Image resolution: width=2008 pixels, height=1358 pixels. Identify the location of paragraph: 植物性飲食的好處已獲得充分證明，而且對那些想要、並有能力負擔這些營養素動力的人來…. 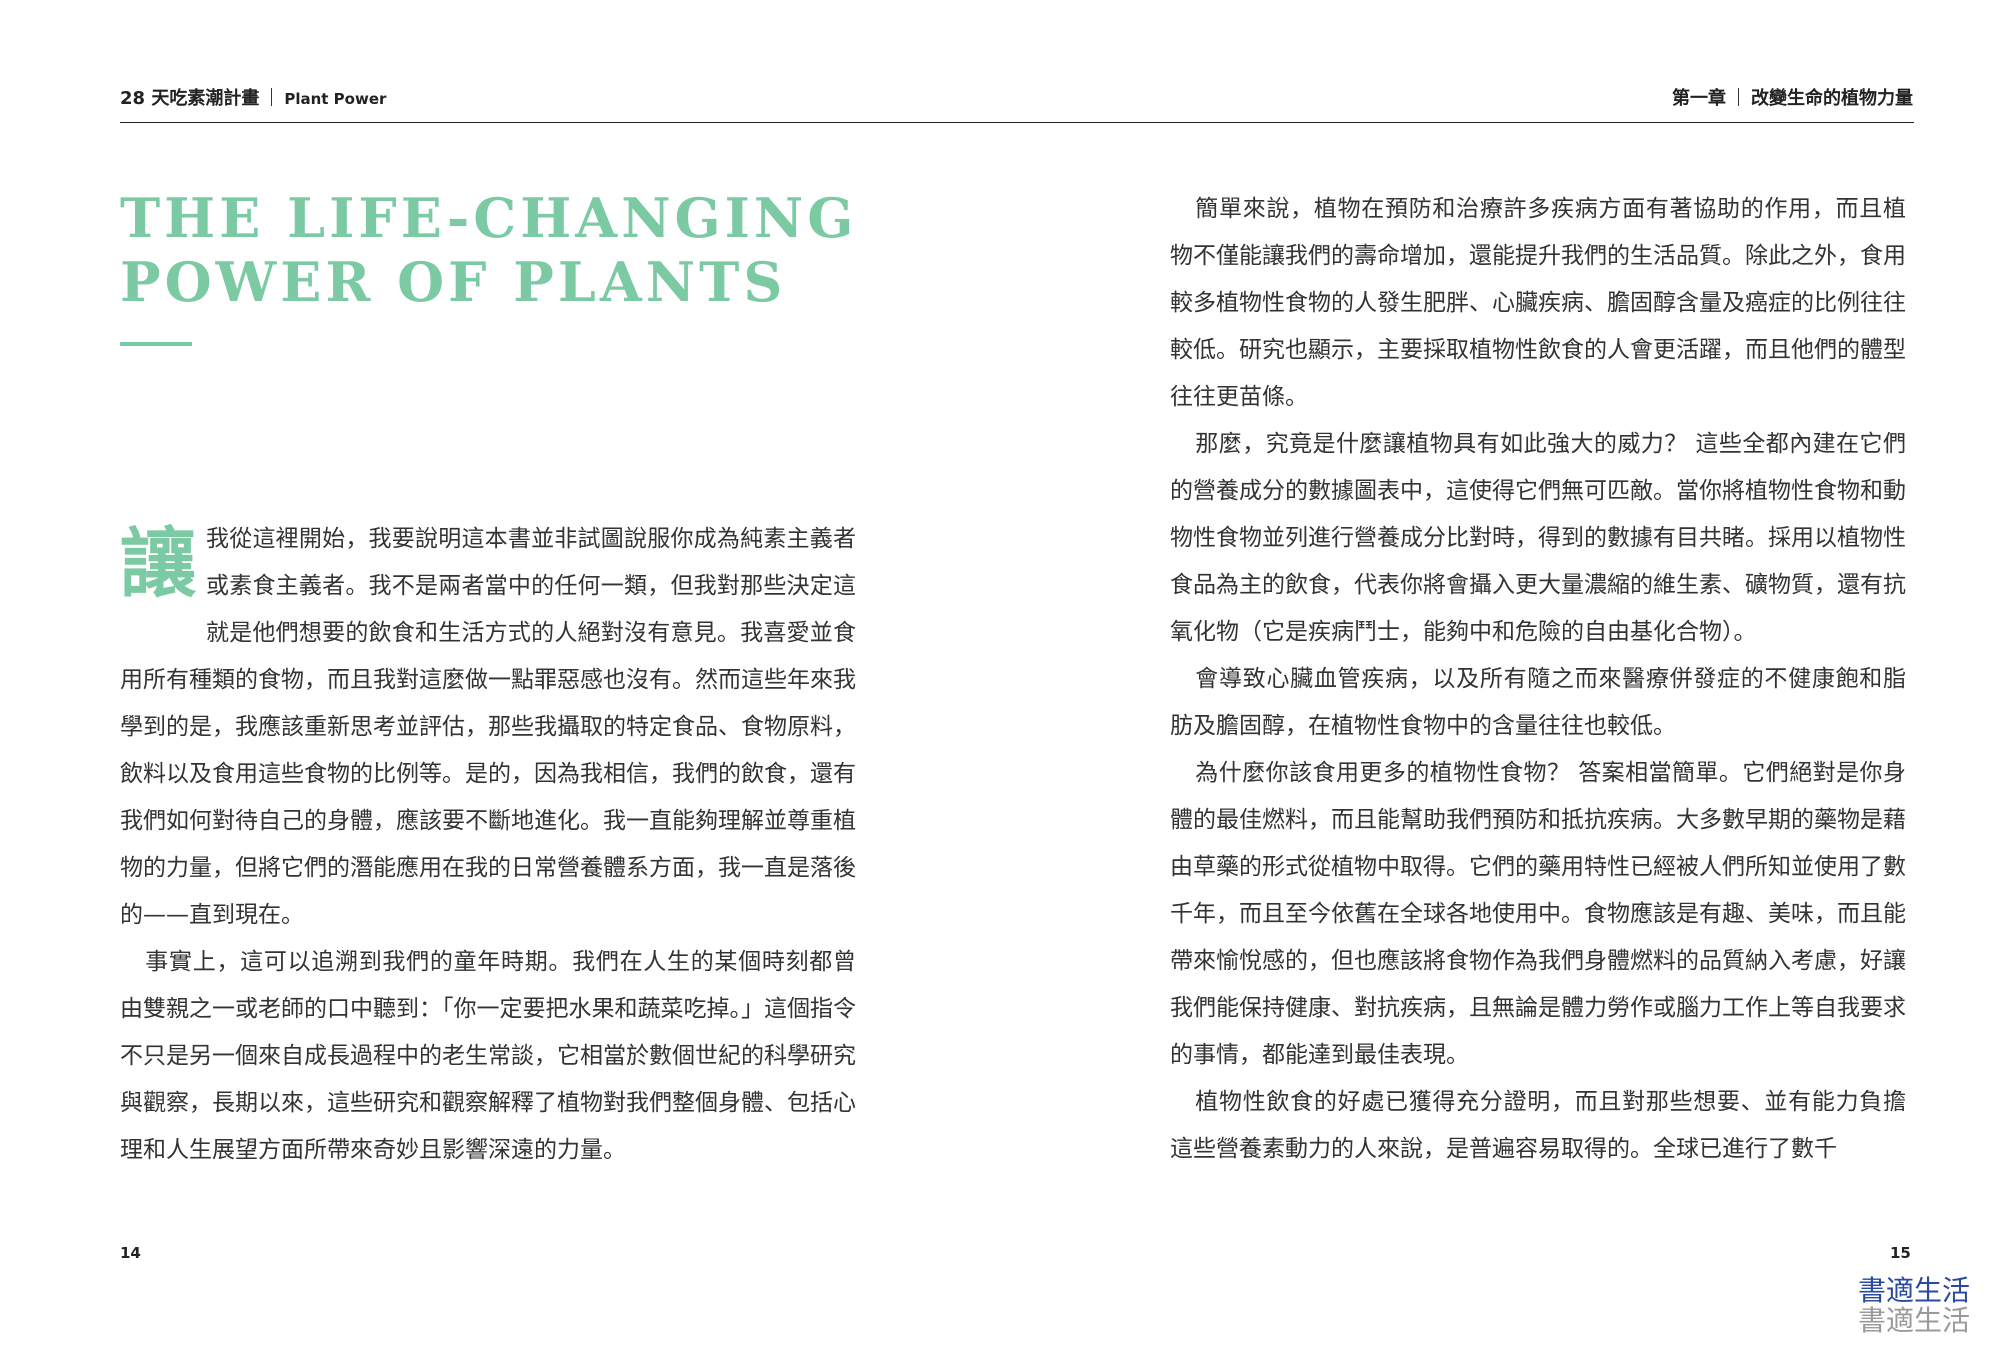
(1538, 1125).